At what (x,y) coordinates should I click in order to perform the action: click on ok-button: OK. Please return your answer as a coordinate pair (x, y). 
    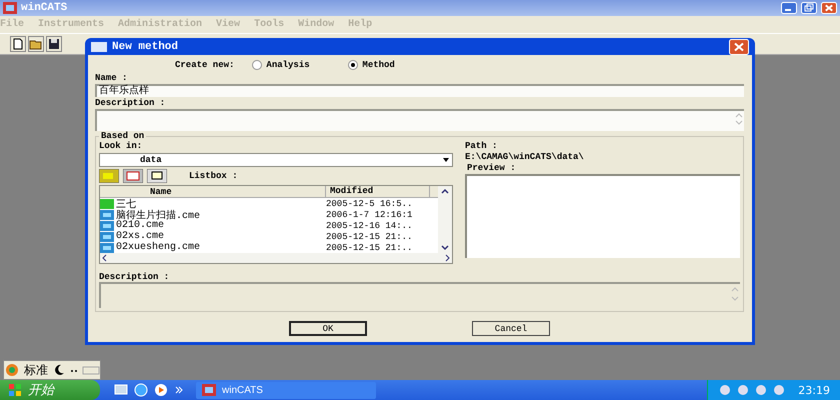
    Looking at the image, I should click on (328, 328).